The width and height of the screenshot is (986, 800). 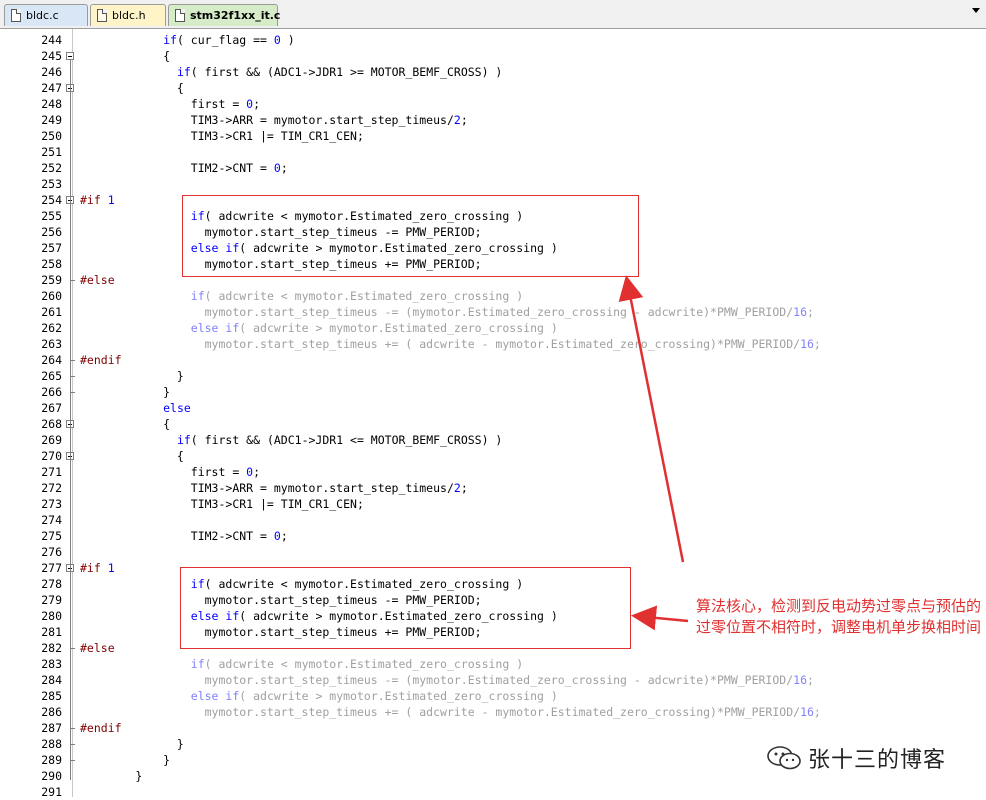 I want to click on annotation-arrows, so click(x=653, y=453).